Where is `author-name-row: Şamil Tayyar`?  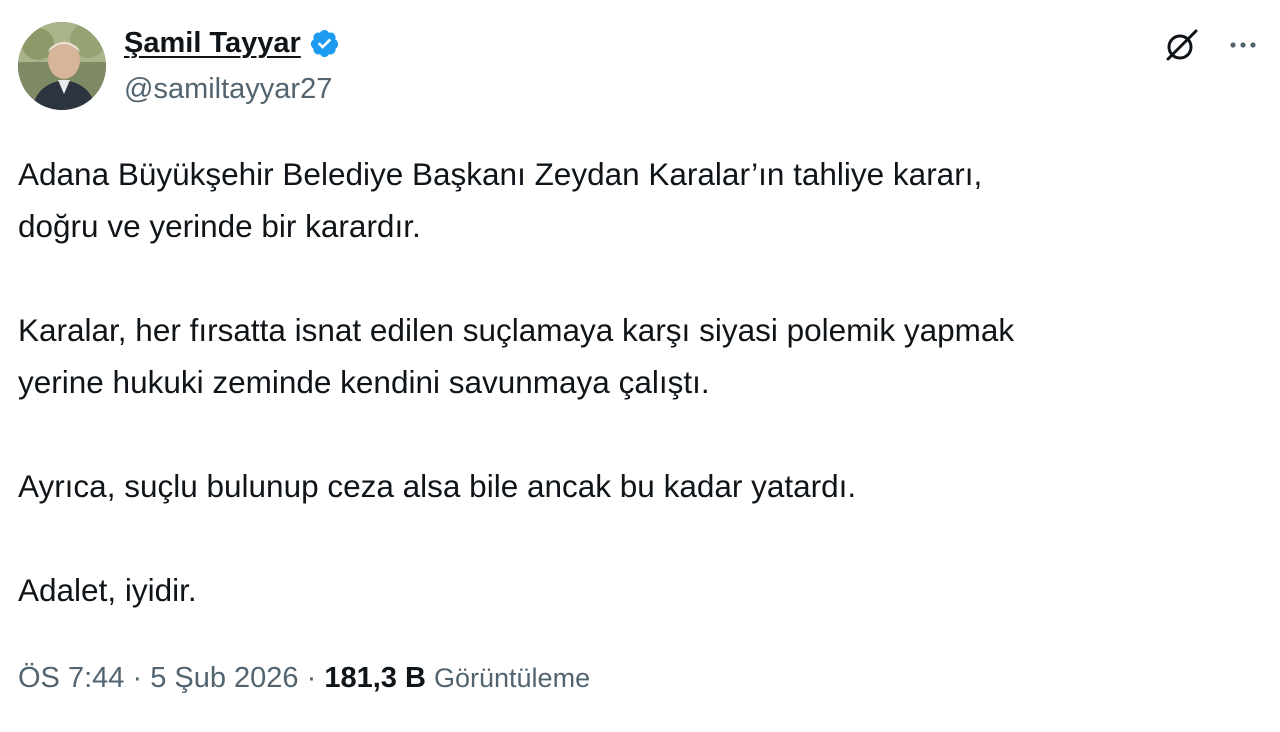
author-name-row: Şamil Tayyar is located at coordinates (232, 43).